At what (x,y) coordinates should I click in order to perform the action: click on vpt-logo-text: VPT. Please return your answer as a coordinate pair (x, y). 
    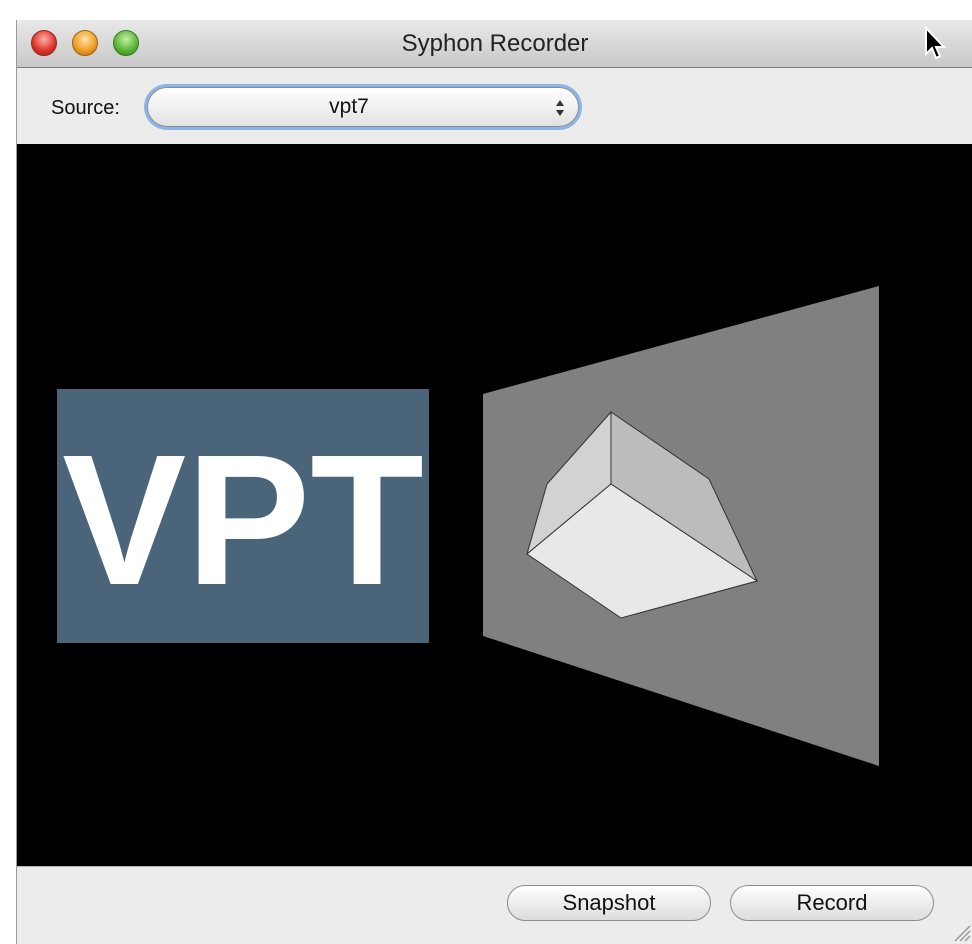
    Looking at the image, I should click on (243, 520).